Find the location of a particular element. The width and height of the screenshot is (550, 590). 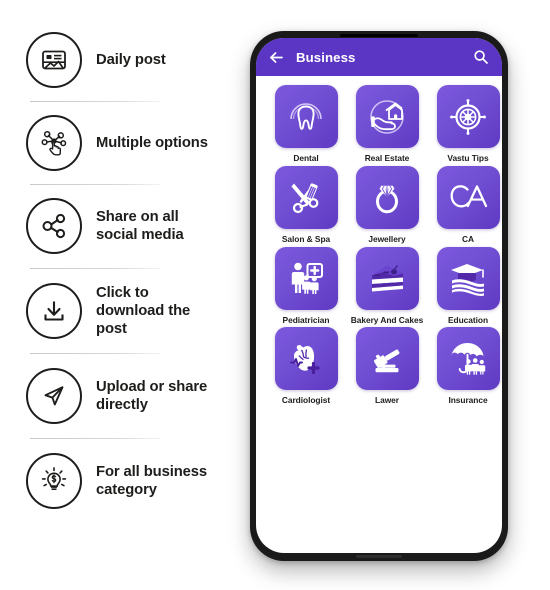

heart-organ-icon is located at coordinates (306, 359).